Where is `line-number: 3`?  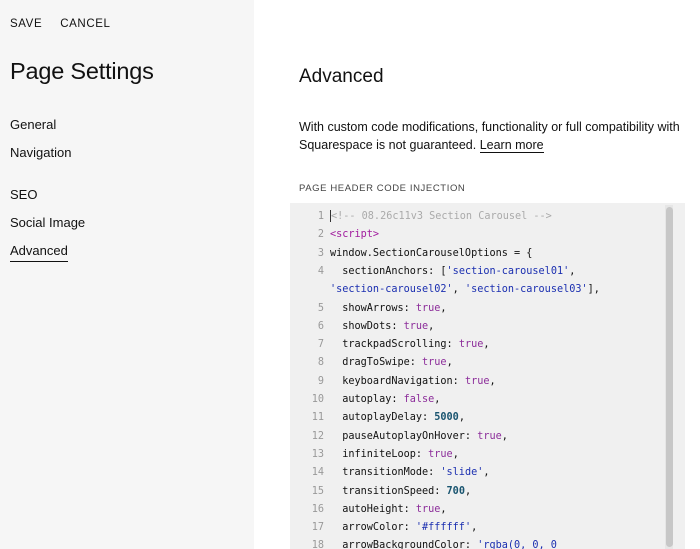
line-number: 3 is located at coordinates (320, 253).